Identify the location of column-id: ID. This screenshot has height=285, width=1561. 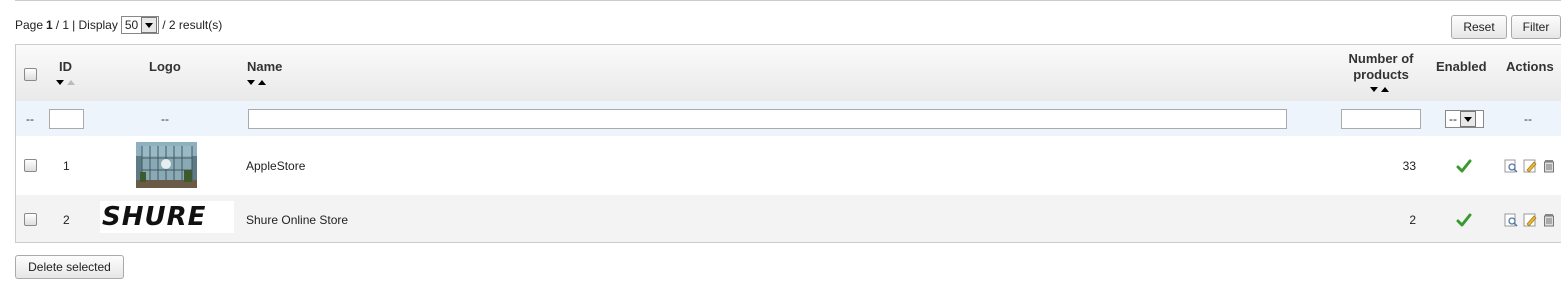
(65, 66).